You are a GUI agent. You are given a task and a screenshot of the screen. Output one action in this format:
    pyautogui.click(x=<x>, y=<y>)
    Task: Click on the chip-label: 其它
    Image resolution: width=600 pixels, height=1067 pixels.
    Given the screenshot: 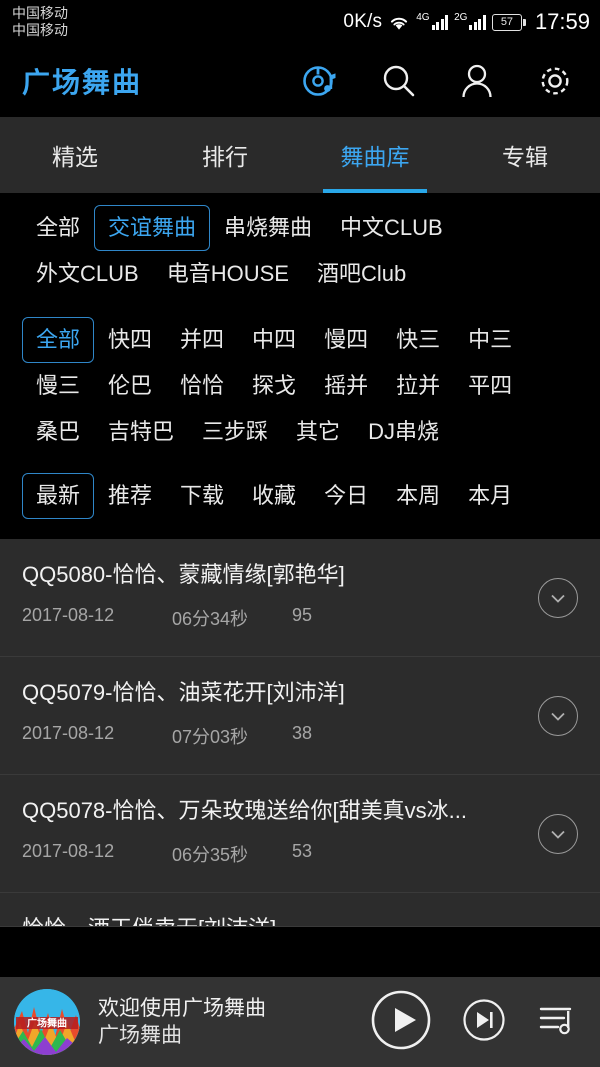 What is the action you would take?
    pyautogui.click(x=318, y=431)
    